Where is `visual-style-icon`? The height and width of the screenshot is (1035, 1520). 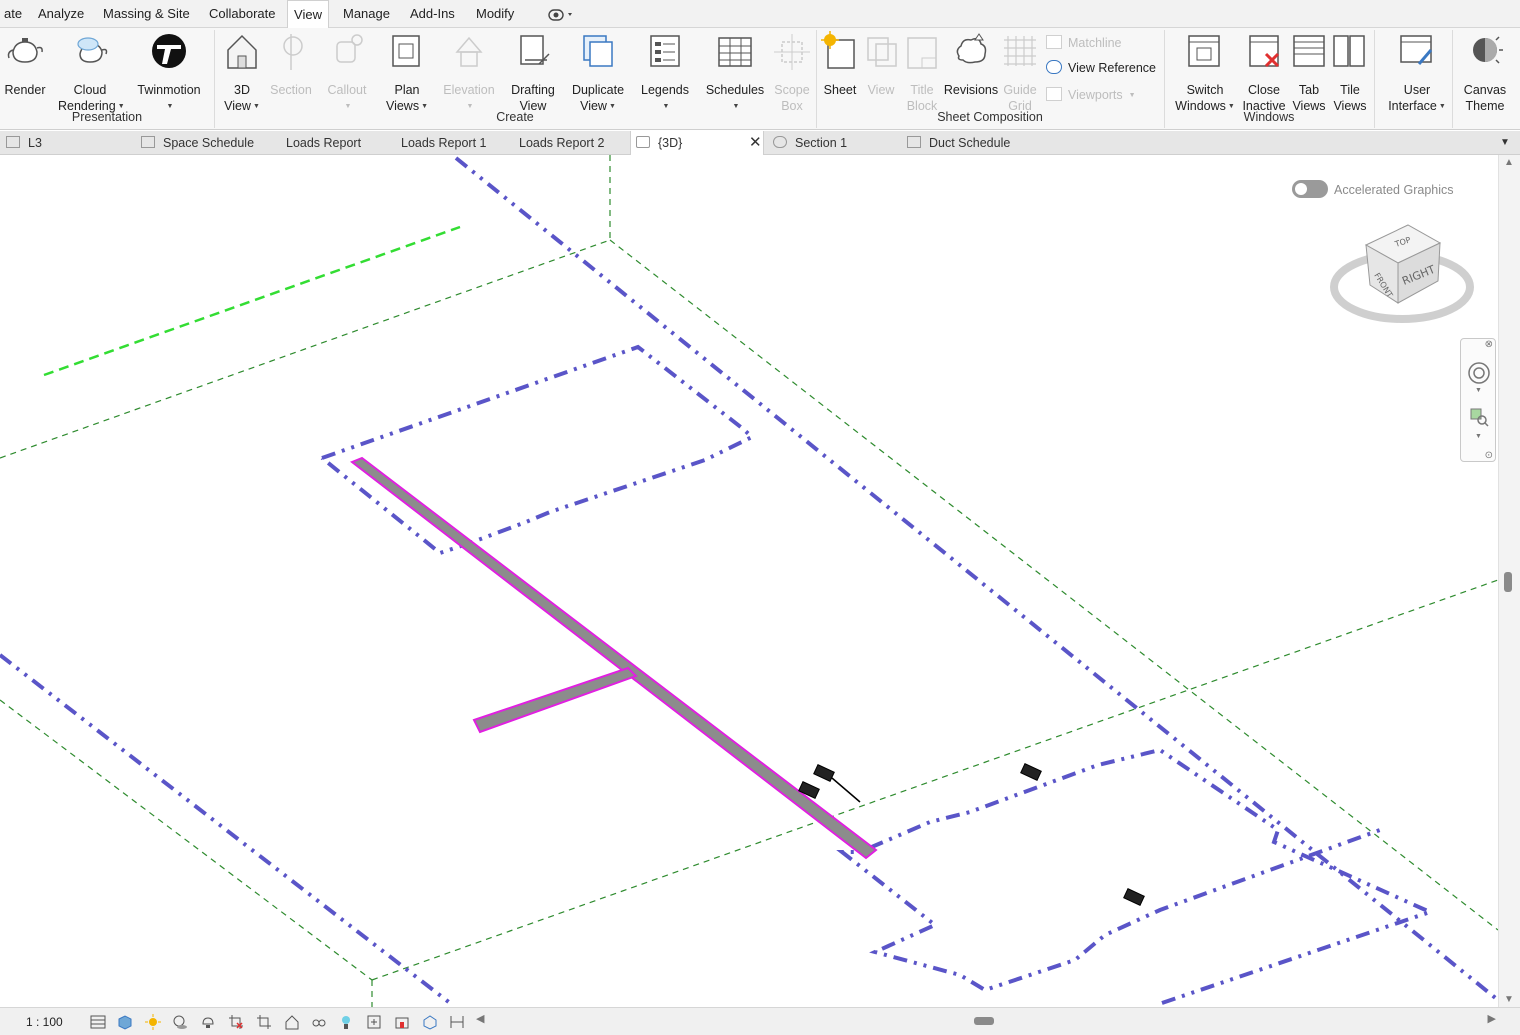 visual-style-icon is located at coordinates (125, 1022).